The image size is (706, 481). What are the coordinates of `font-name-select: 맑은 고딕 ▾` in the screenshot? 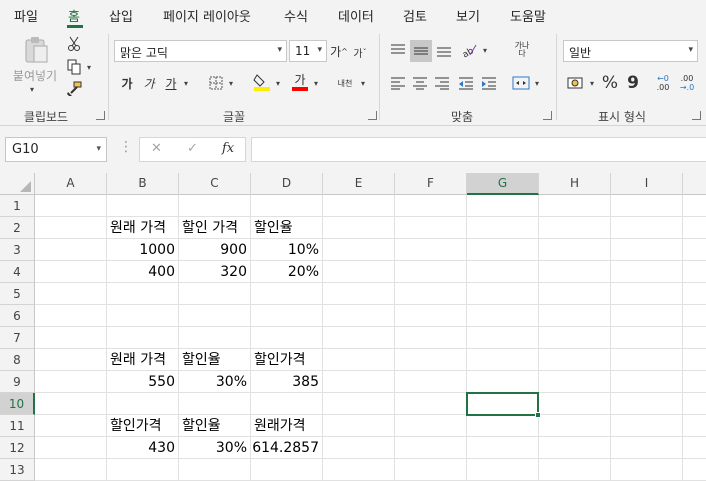 It's located at (200, 51).